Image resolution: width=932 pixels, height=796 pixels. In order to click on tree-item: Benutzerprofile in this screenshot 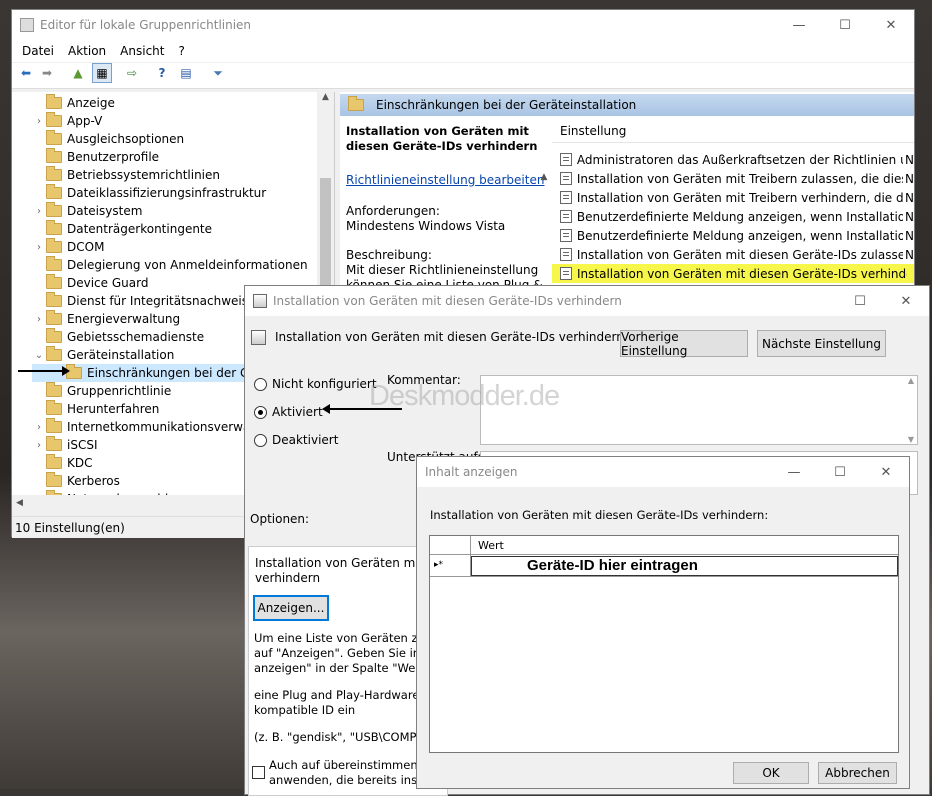, I will do `click(95, 157)`.